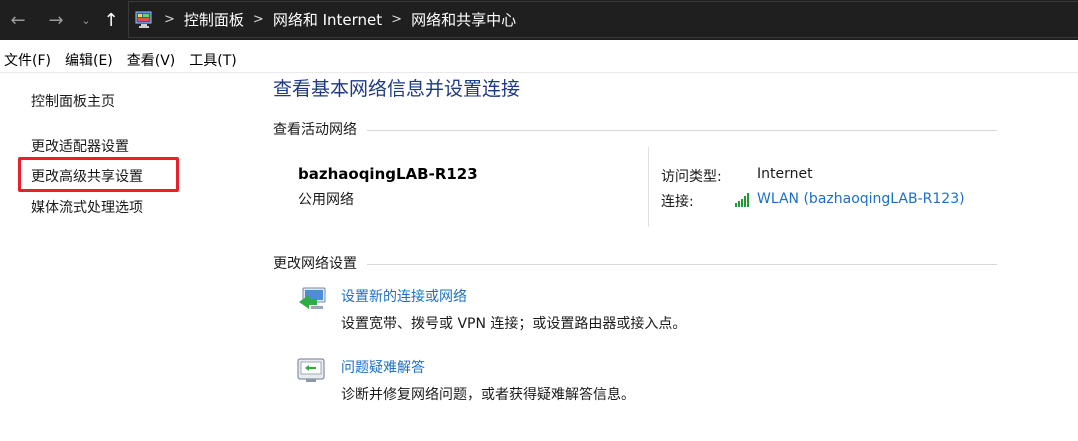  Describe the element at coordinates (151, 60) in the screenshot. I see `menu-view: 查看(V)` at that location.